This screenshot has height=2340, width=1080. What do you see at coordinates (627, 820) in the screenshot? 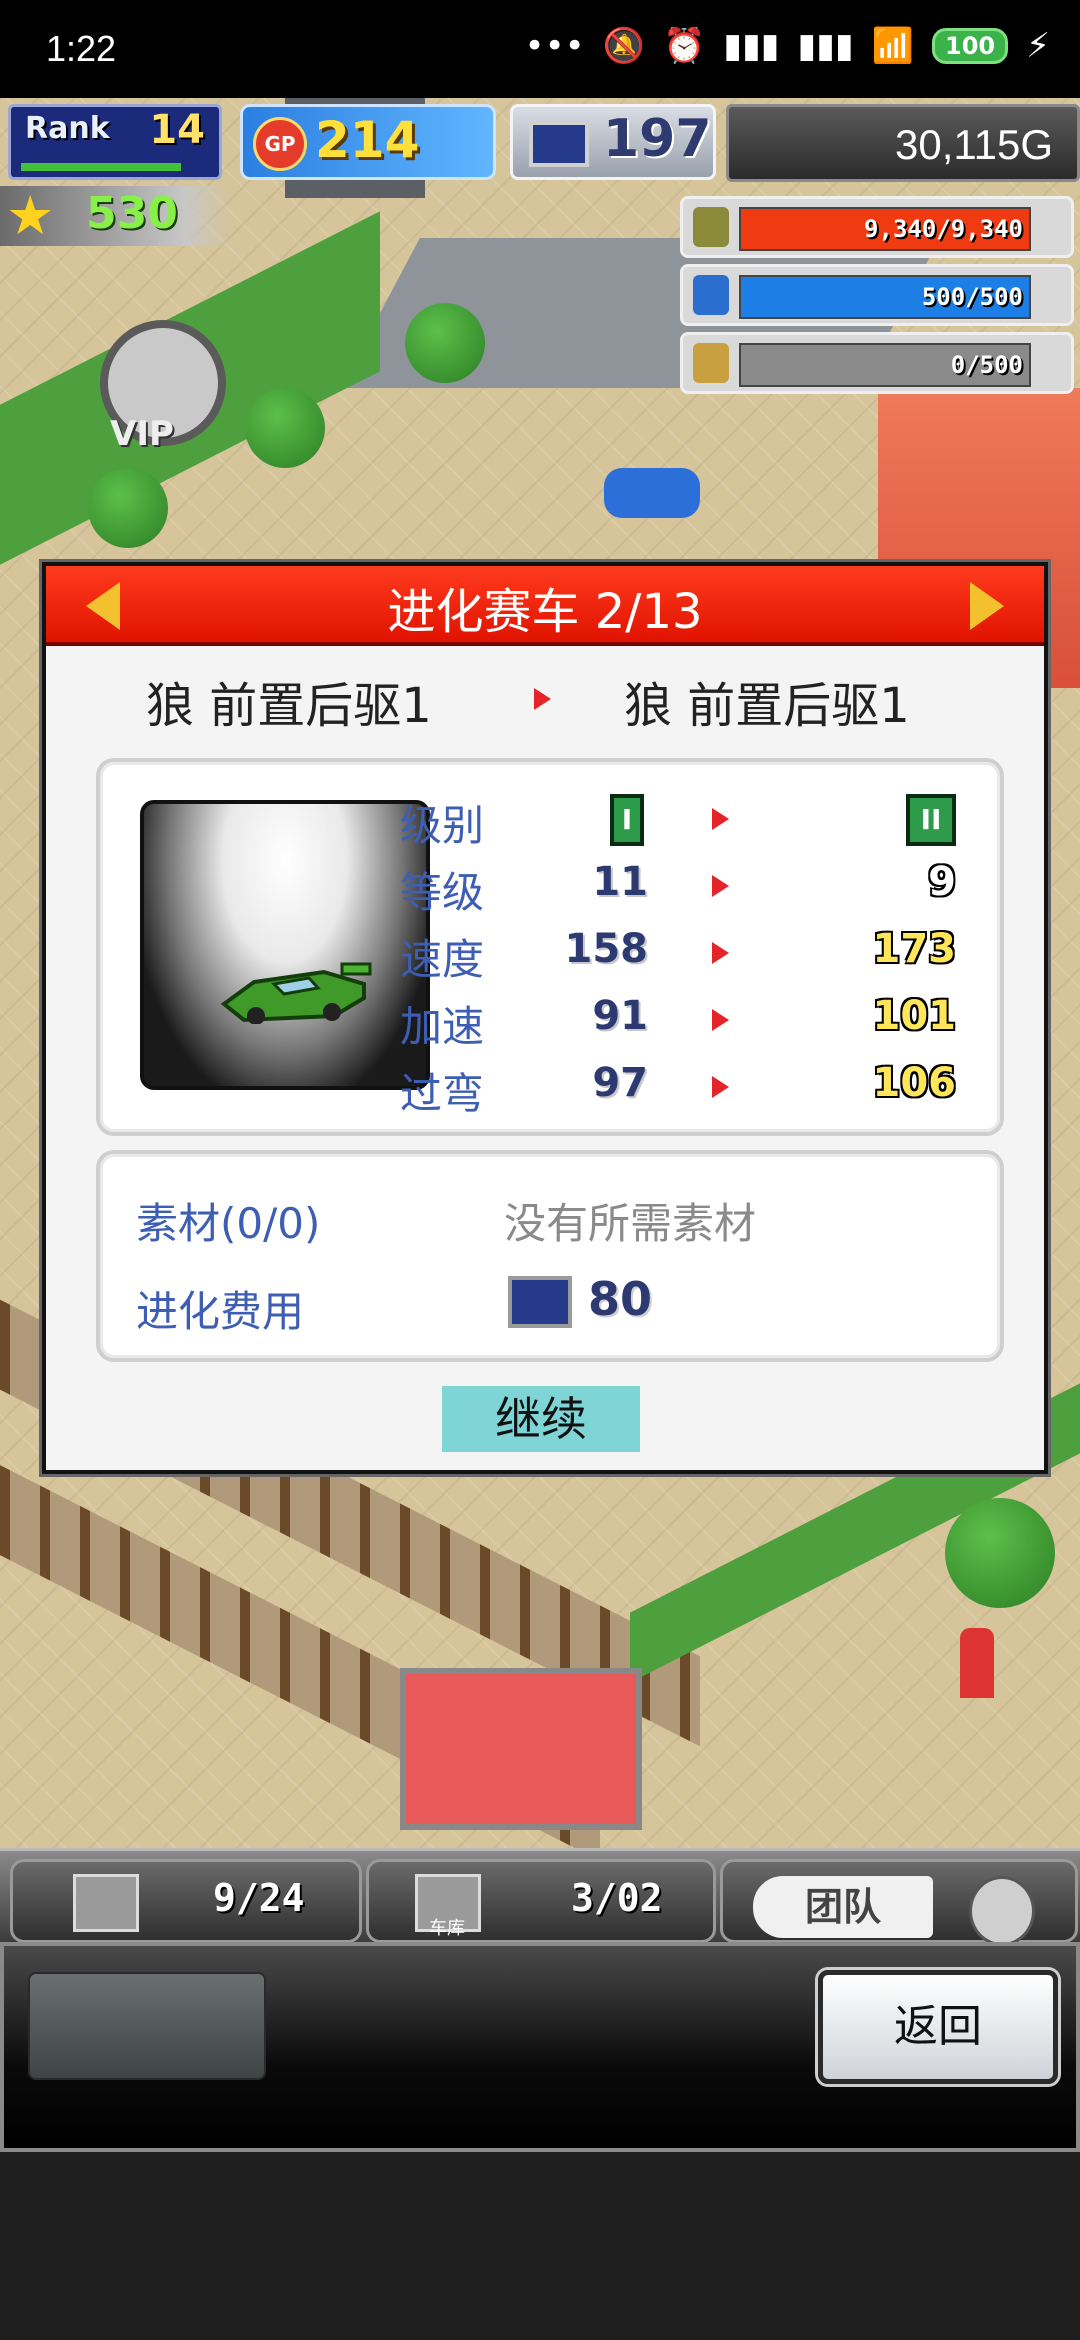
I see `stat-from-value: I` at bounding box center [627, 820].